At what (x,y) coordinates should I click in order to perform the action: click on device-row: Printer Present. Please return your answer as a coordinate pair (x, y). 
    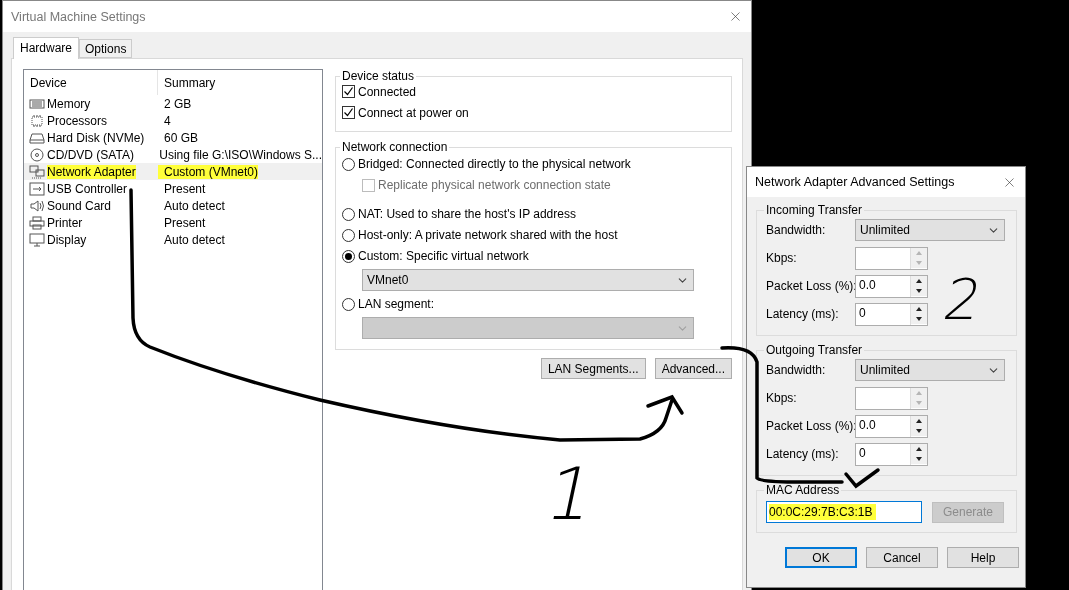
    Looking at the image, I should click on (173, 222).